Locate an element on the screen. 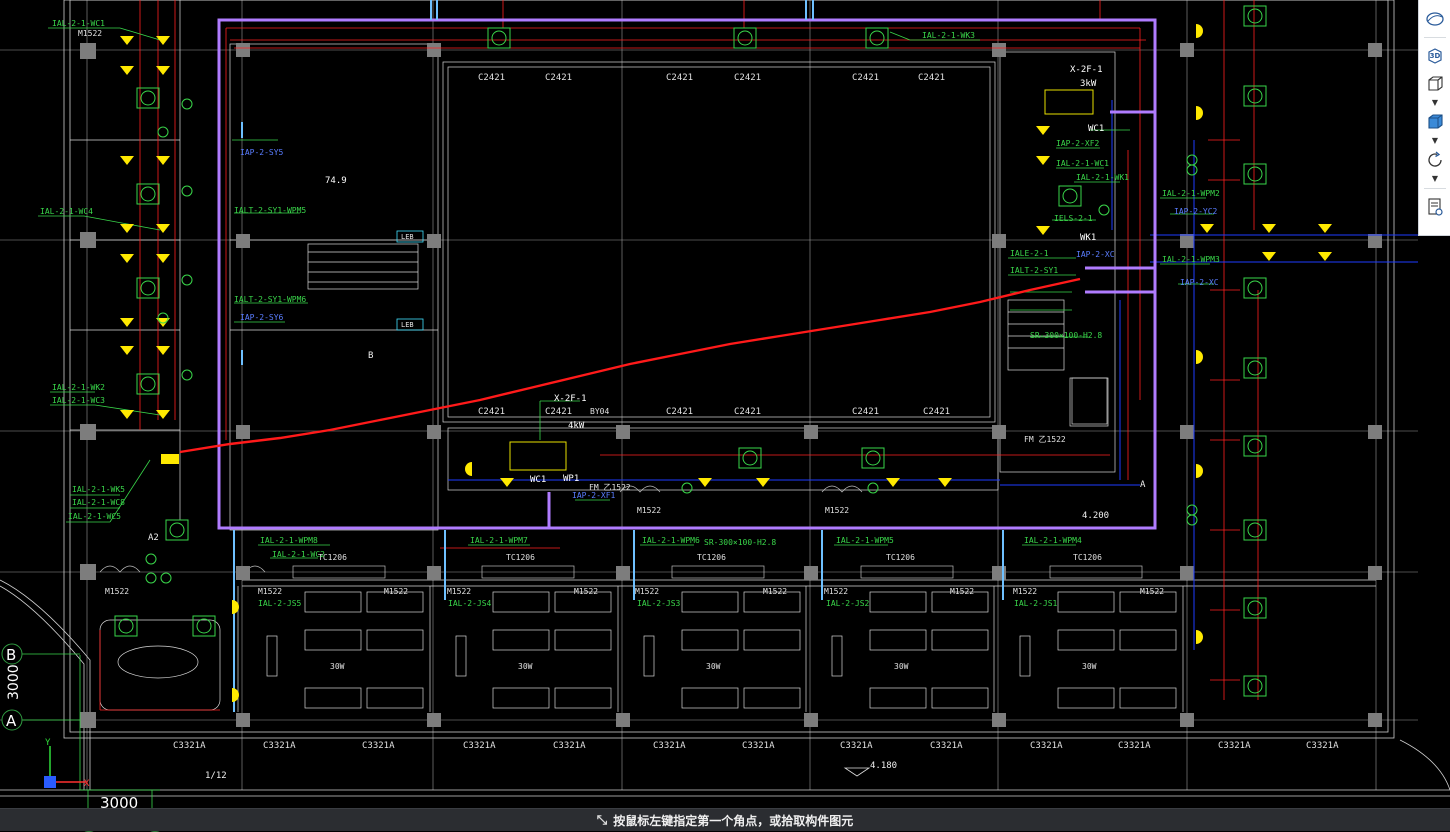 This screenshot has width=1450, height=832. svg-text: IAL-2-1-WK5 is located at coordinates (98, 489).